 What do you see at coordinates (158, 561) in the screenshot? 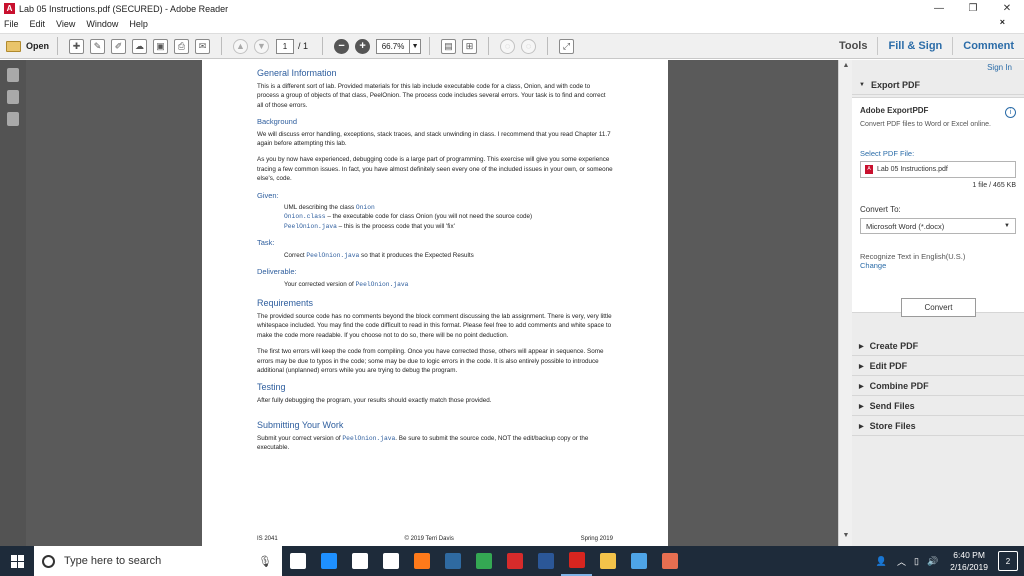
I see `taskbar-search: Type here to search 🎙` at bounding box center [158, 561].